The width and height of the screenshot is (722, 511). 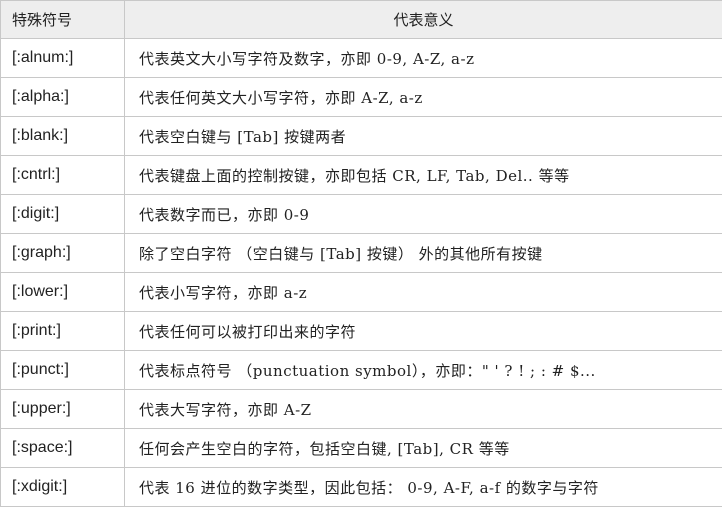 I want to click on meaning-cell: 任何会产生空白的字符，包括空白键, [Tab], CR 等等, so click(x=423, y=448).